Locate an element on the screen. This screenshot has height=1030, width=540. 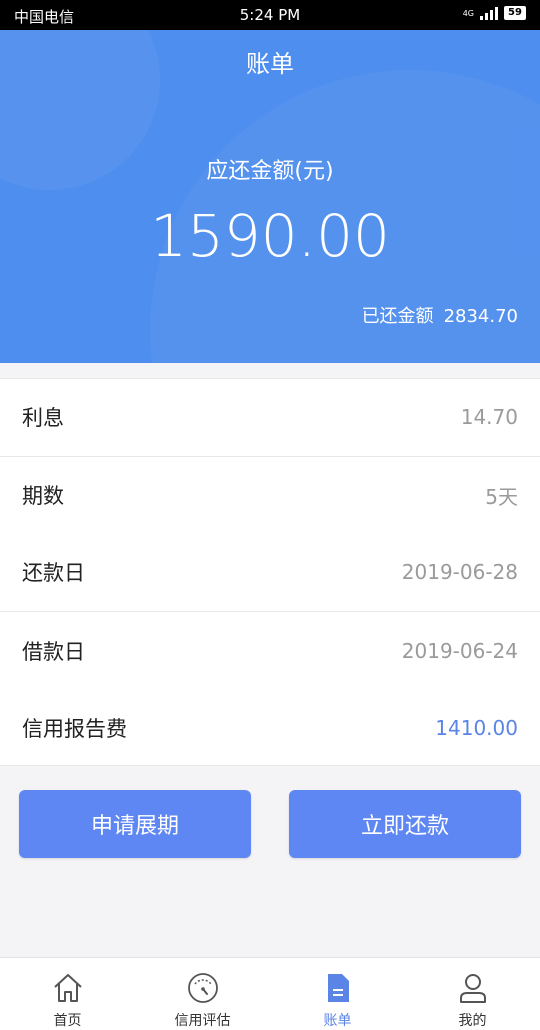
paid-amount: 2834.70 is located at coordinates (480, 316).